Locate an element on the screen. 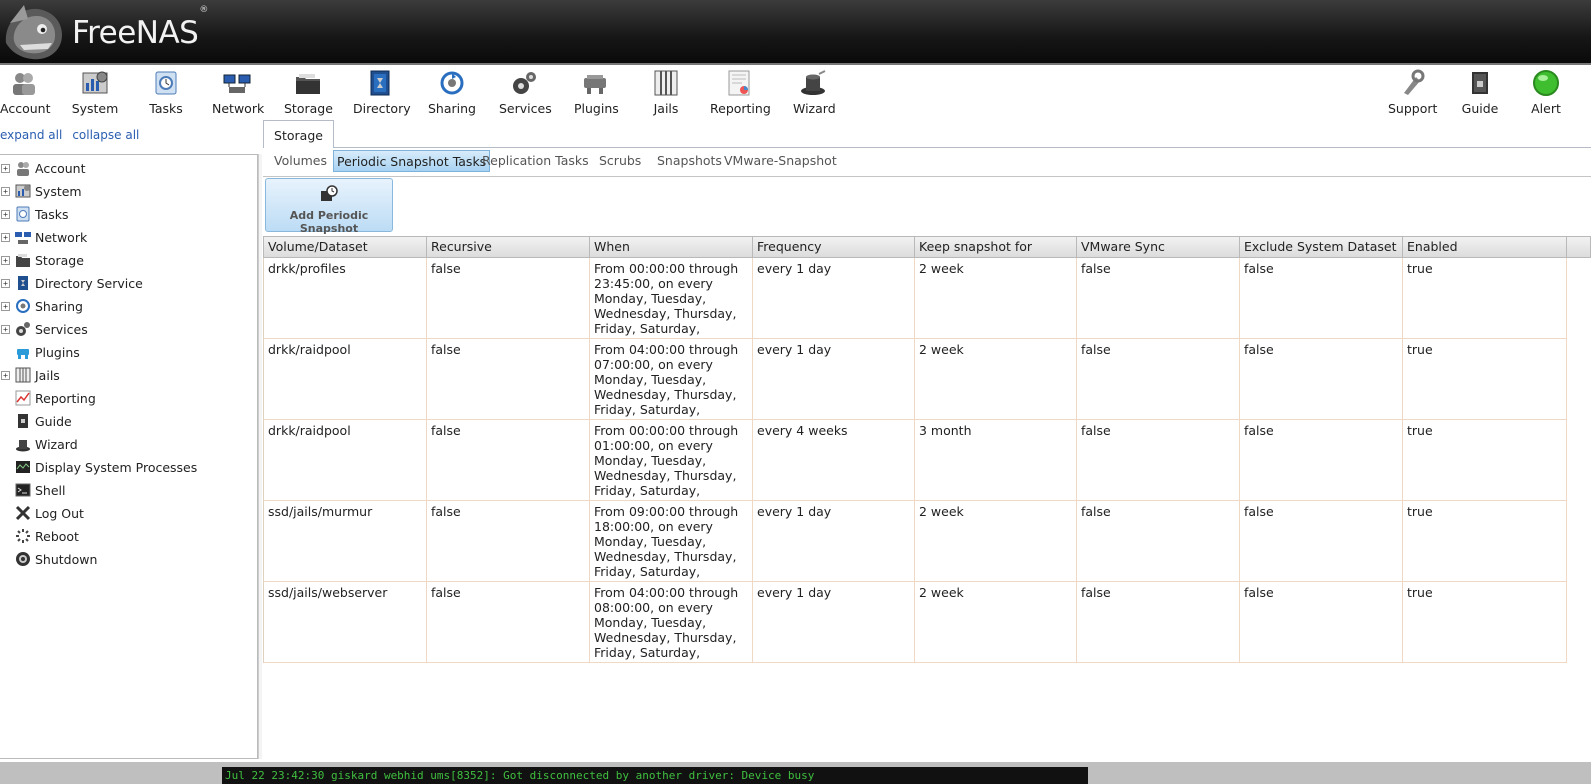 The height and width of the screenshot is (784, 1591). tree-item-network: + Network is located at coordinates (43, 237).